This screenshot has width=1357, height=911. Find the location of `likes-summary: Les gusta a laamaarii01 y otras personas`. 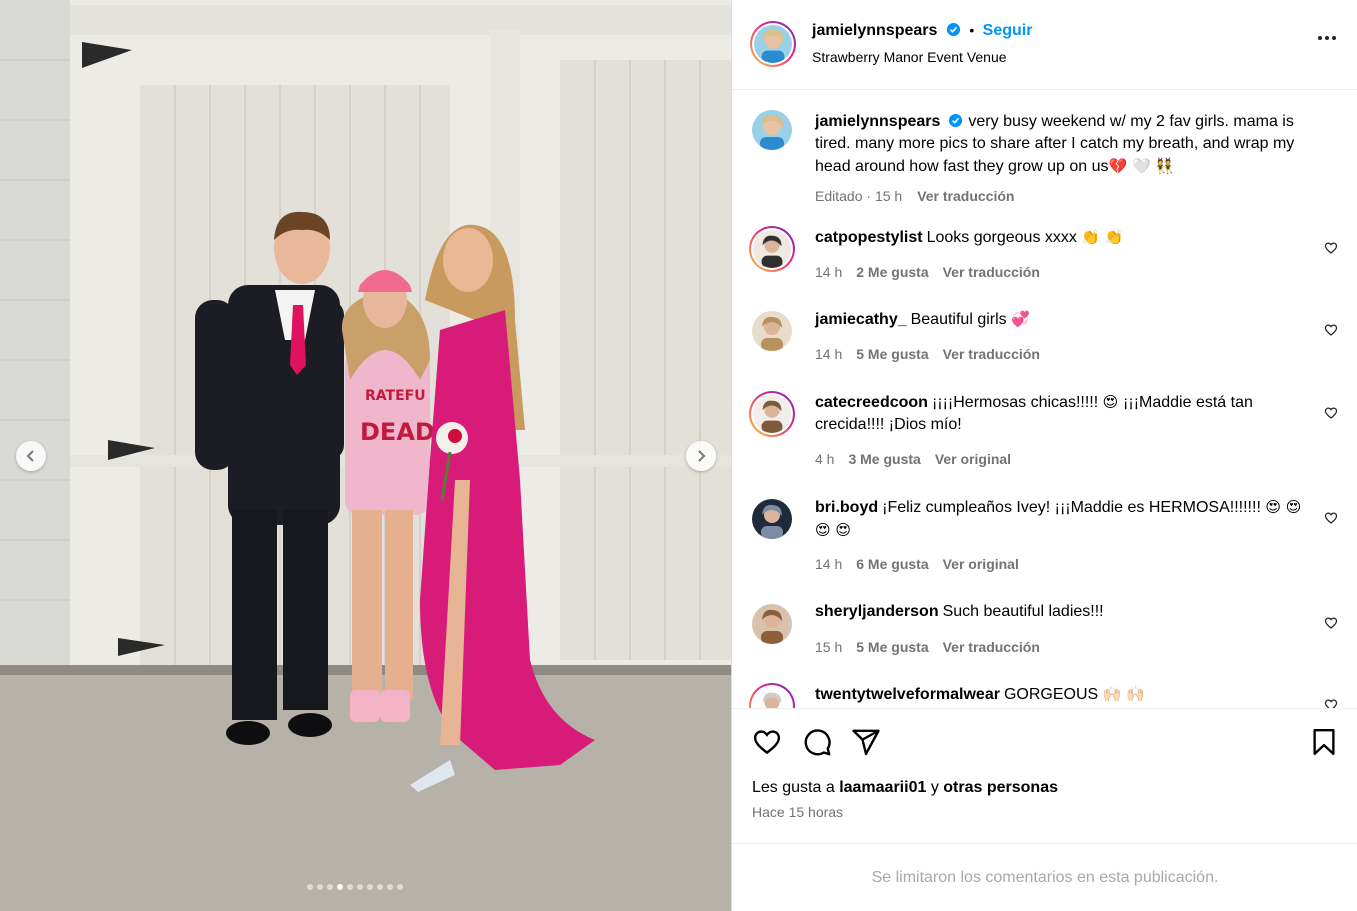

likes-summary: Les gusta a laamaarii01 y otras personas is located at coordinates (905, 788).